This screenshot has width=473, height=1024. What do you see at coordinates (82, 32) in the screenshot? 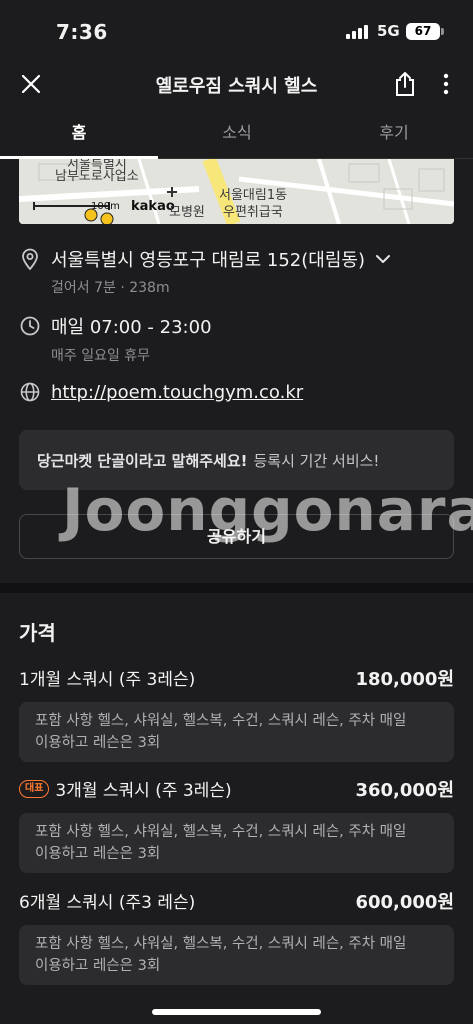
I see `status-time: 7:36` at bounding box center [82, 32].